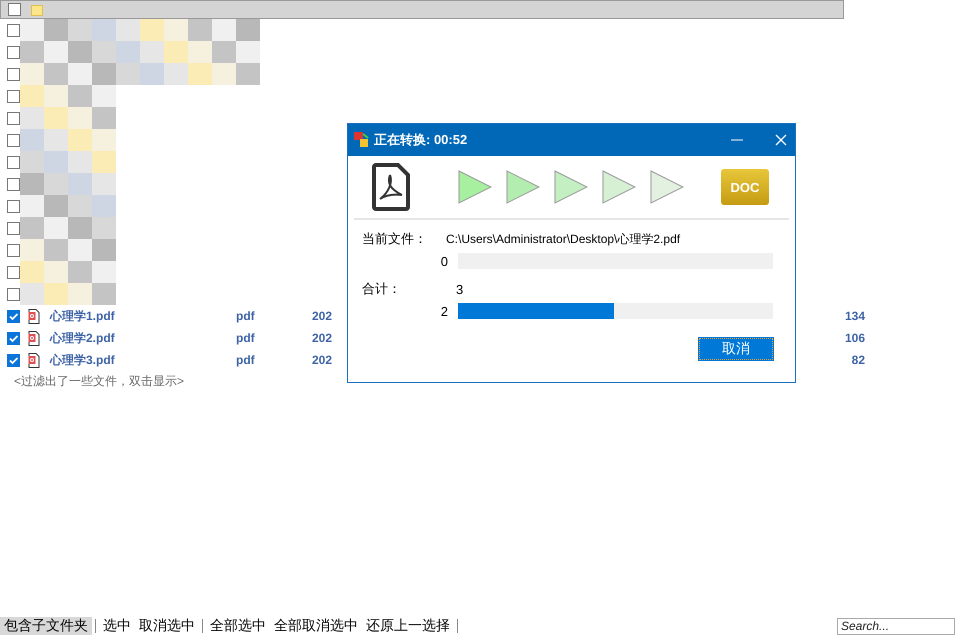 The width and height of the screenshot is (959, 635). I want to click on file-size: 106, so click(854, 338).